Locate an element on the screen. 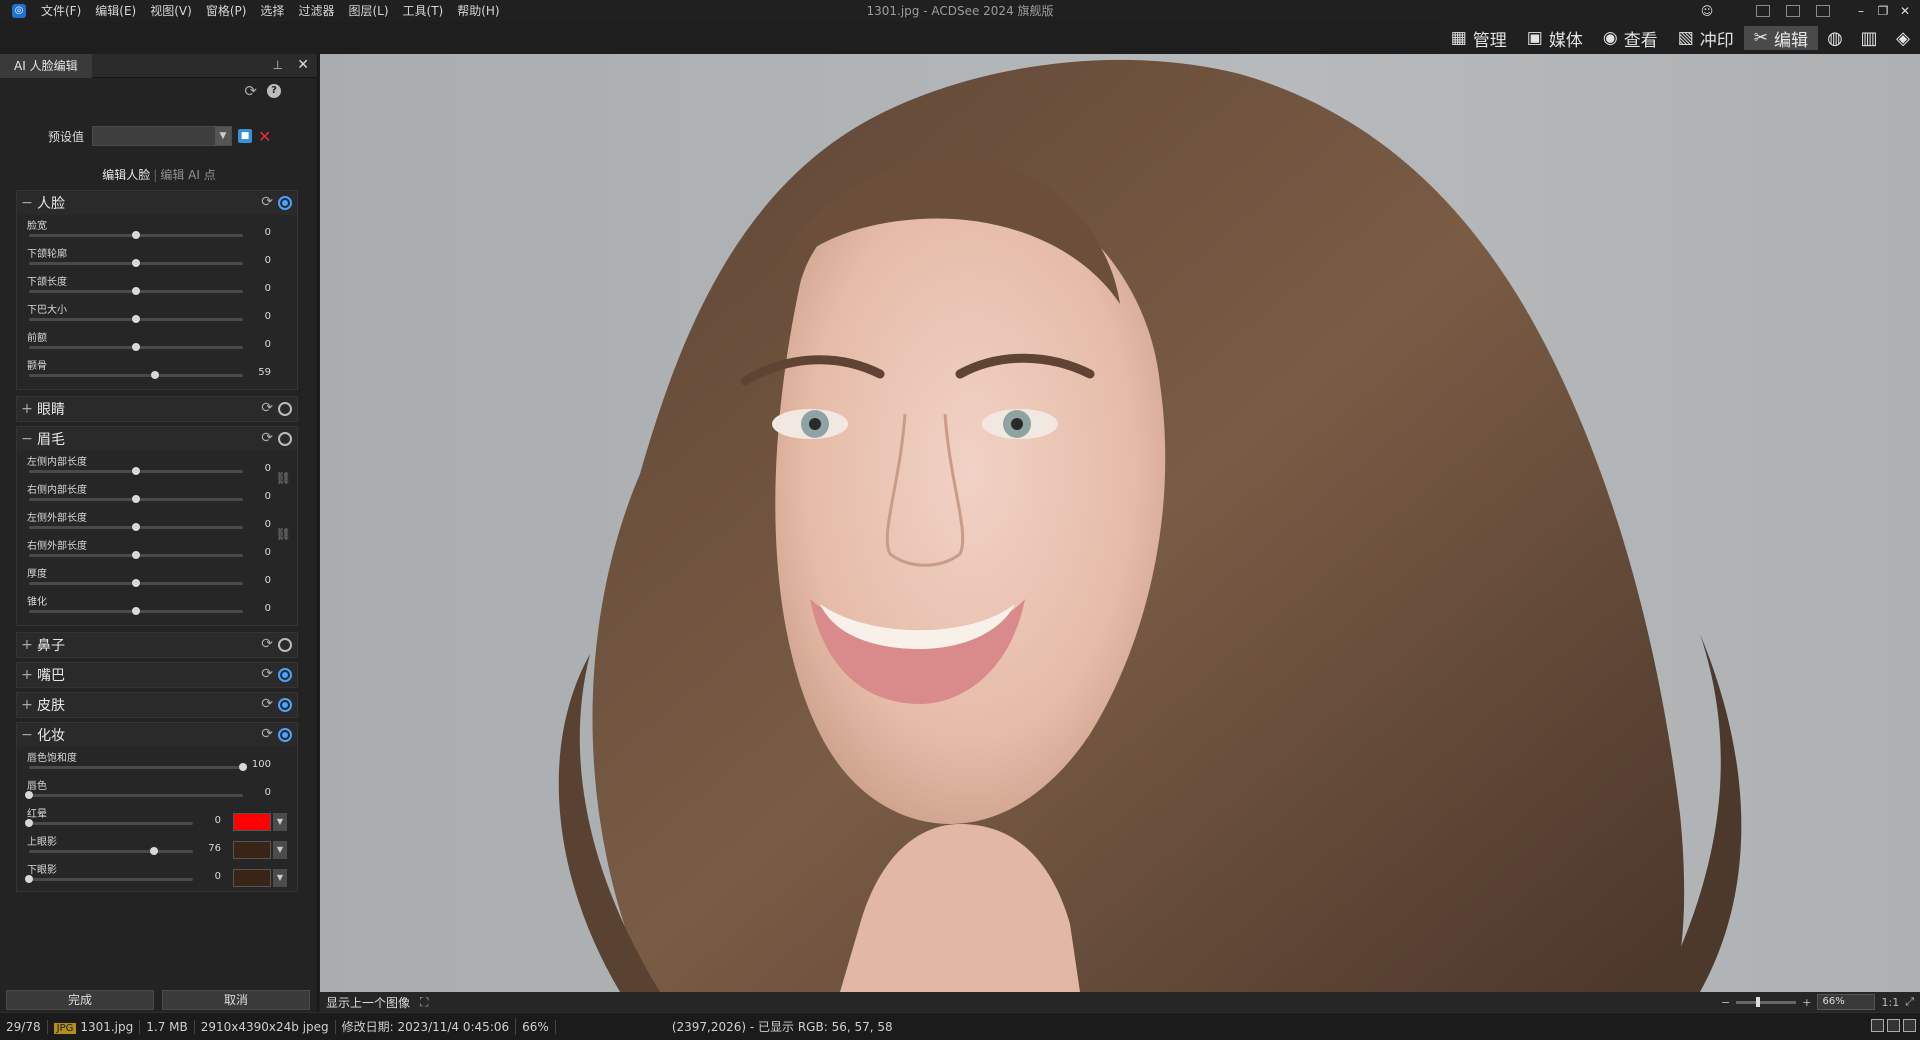 Image resolution: width=1920 pixels, height=1040 pixels. reset-all-icon: ⟳ is located at coordinates (250, 91).